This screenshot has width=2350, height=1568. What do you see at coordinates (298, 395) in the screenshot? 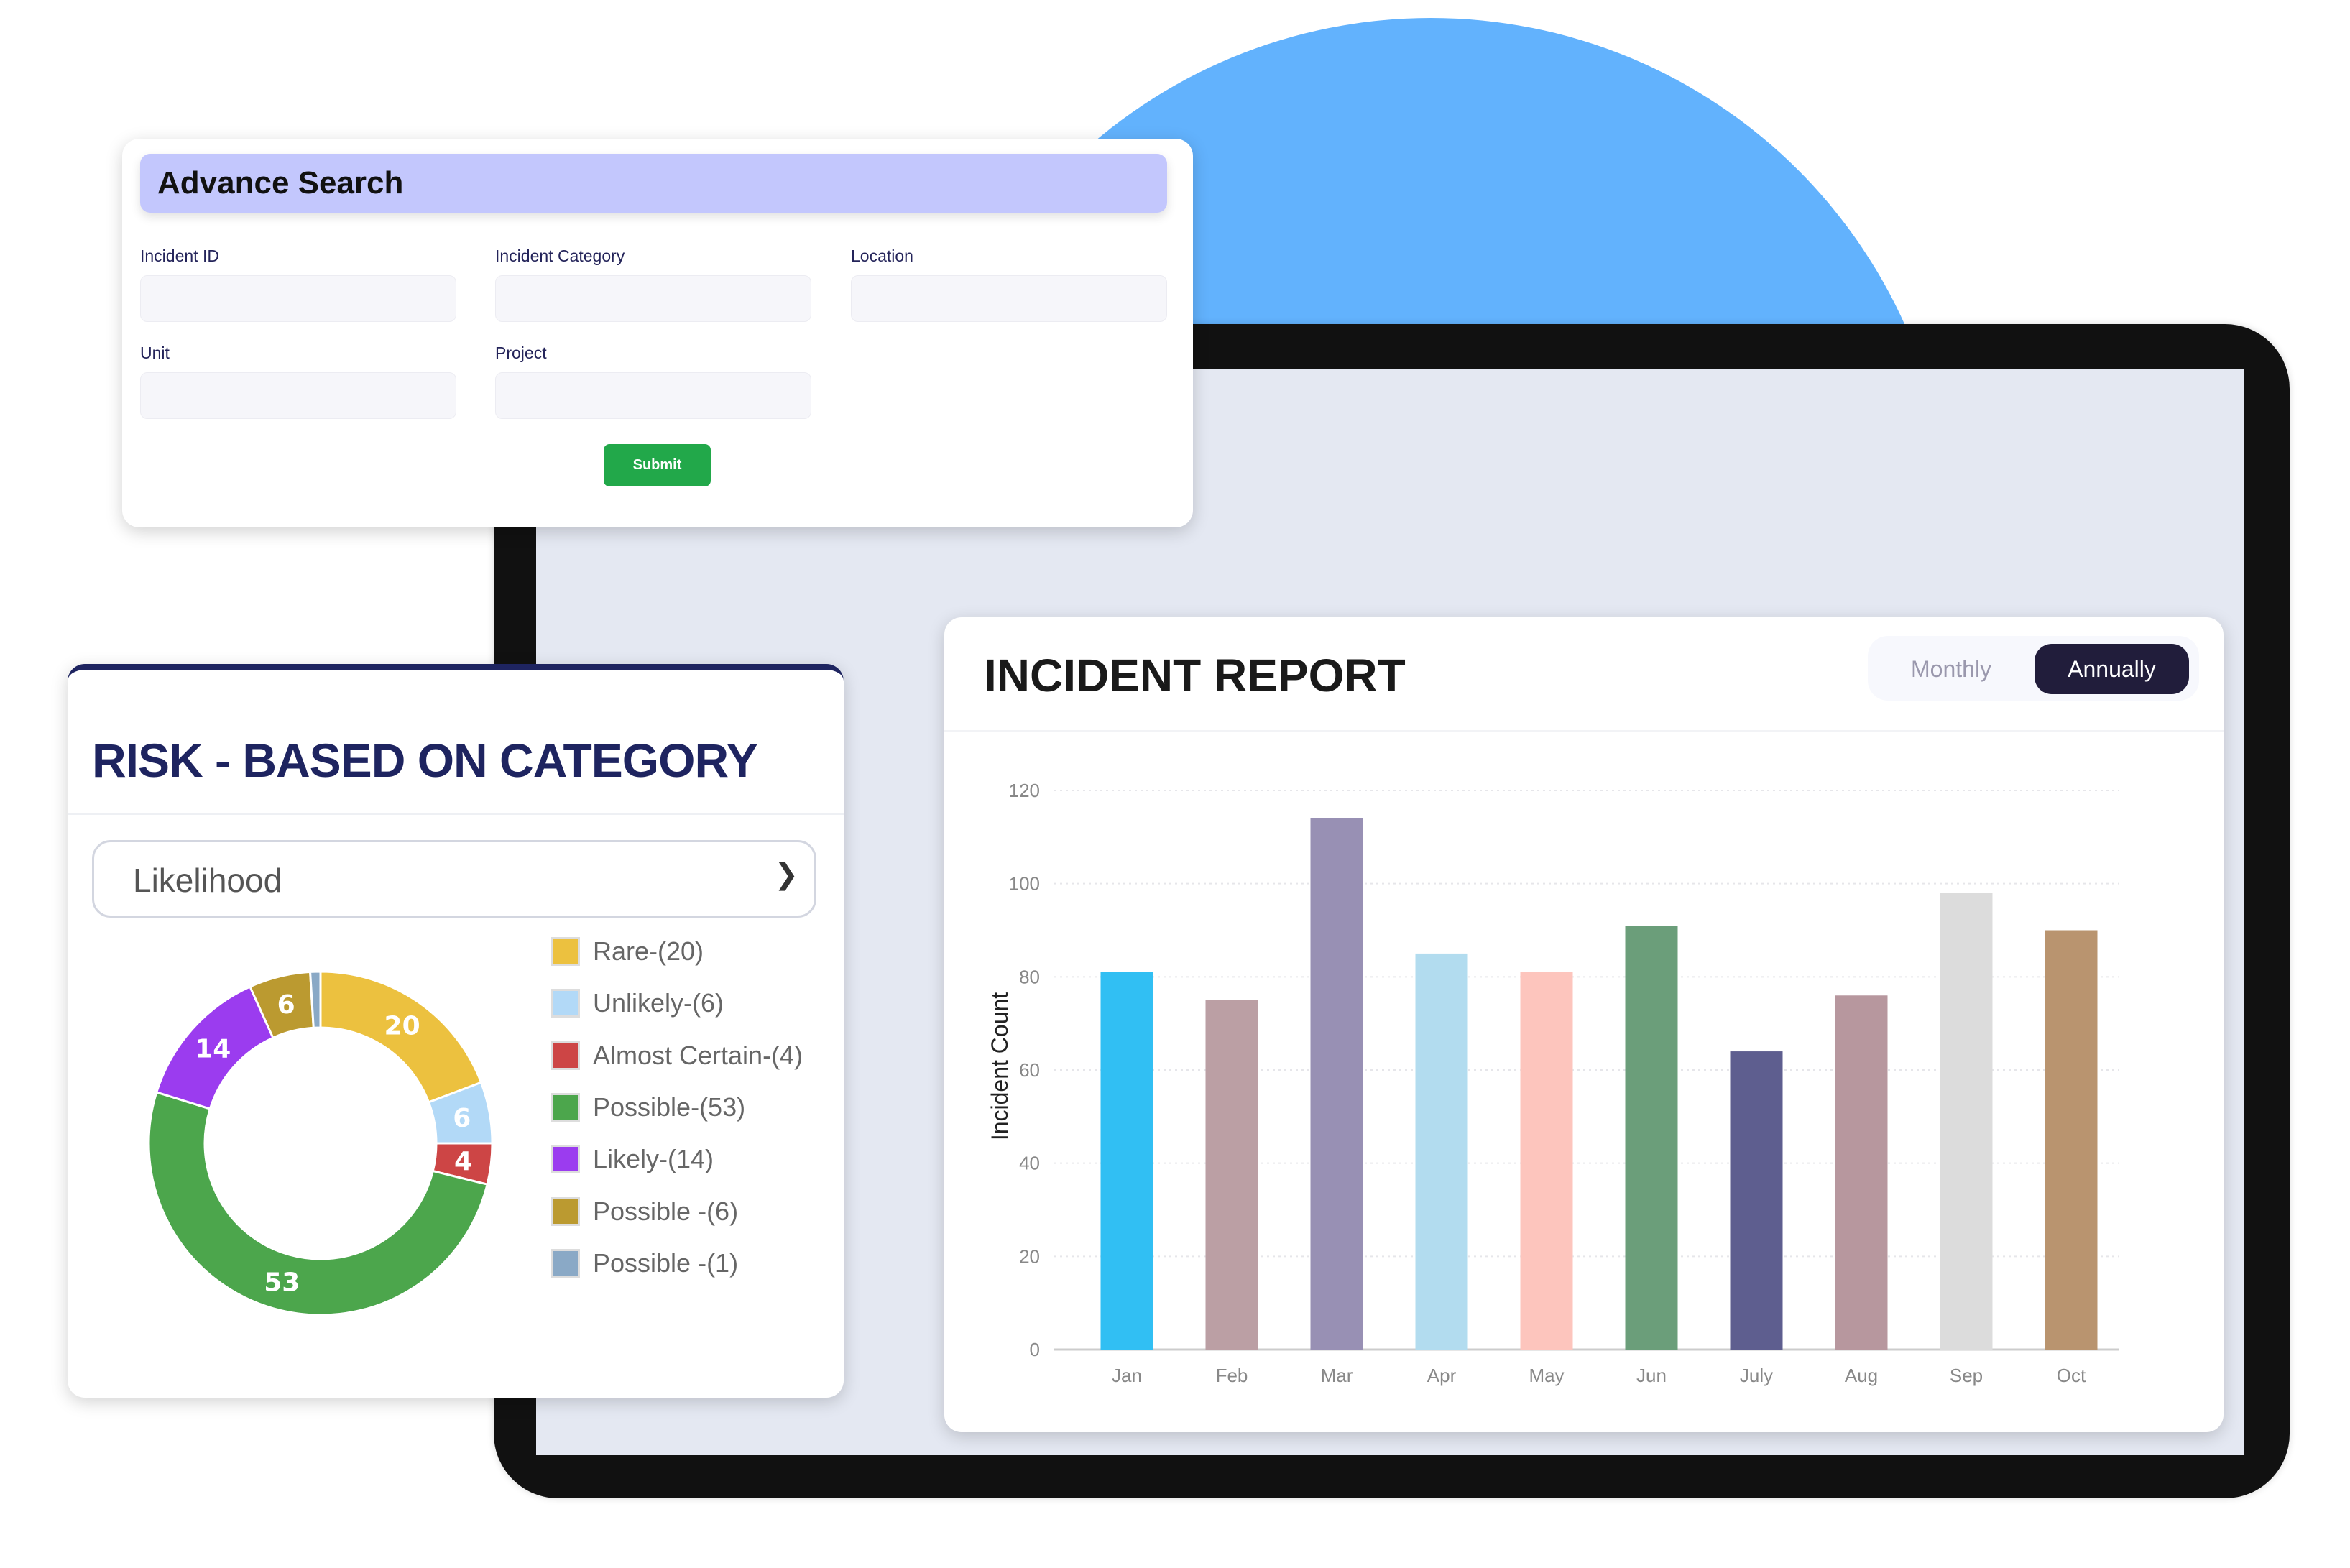
I see `unit-input` at bounding box center [298, 395].